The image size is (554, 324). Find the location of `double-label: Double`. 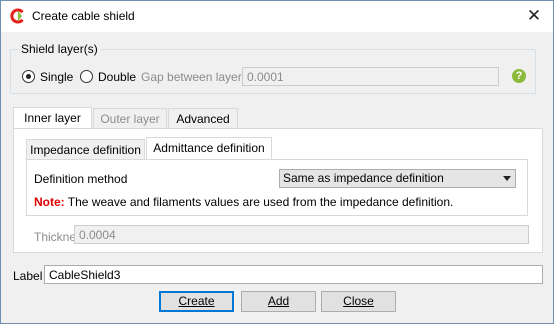

double-label: Double is located at coordinates (117, 77).